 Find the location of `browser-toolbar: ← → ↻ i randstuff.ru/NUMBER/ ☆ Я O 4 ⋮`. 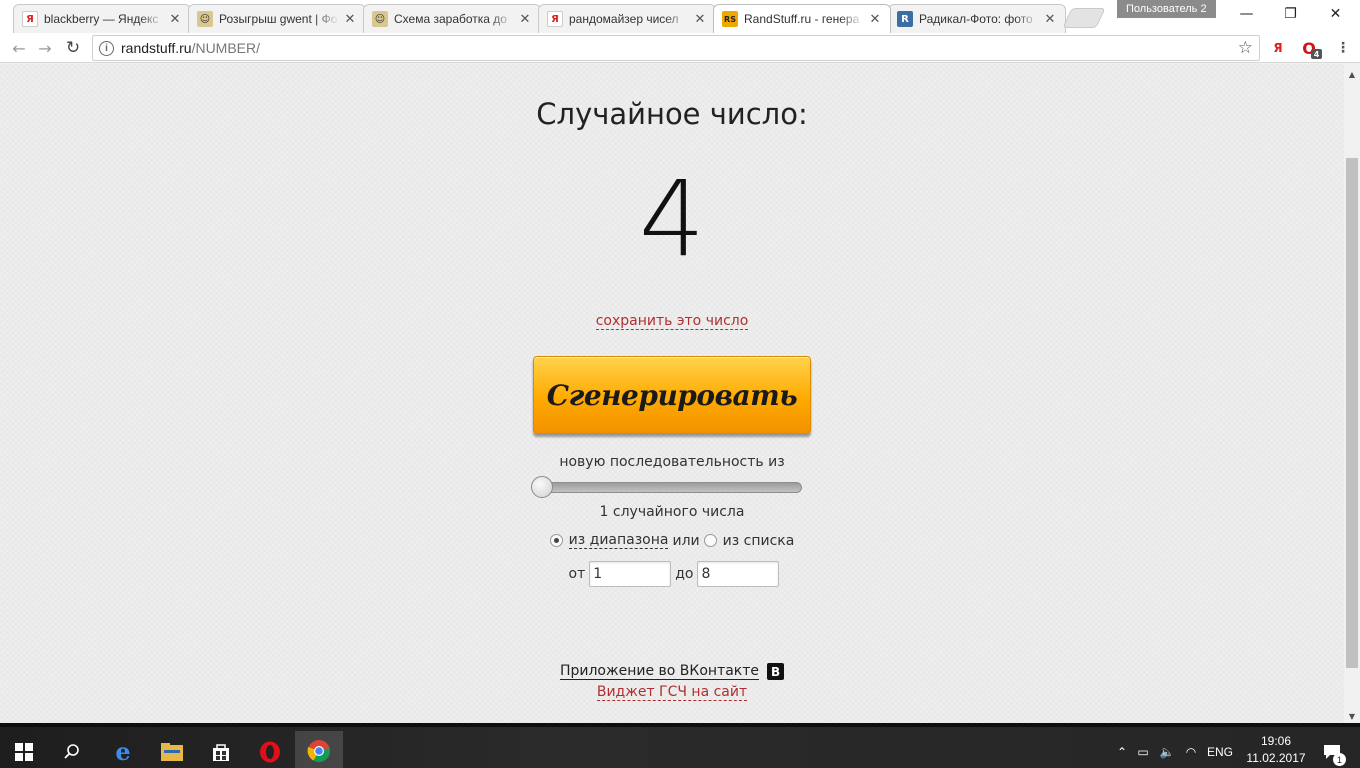

browser-toolbar: ← → ↻ i randstuff.ru/NUMBER/ ☆ Я O 4 ⋮ is located at coordinates (680, 48).